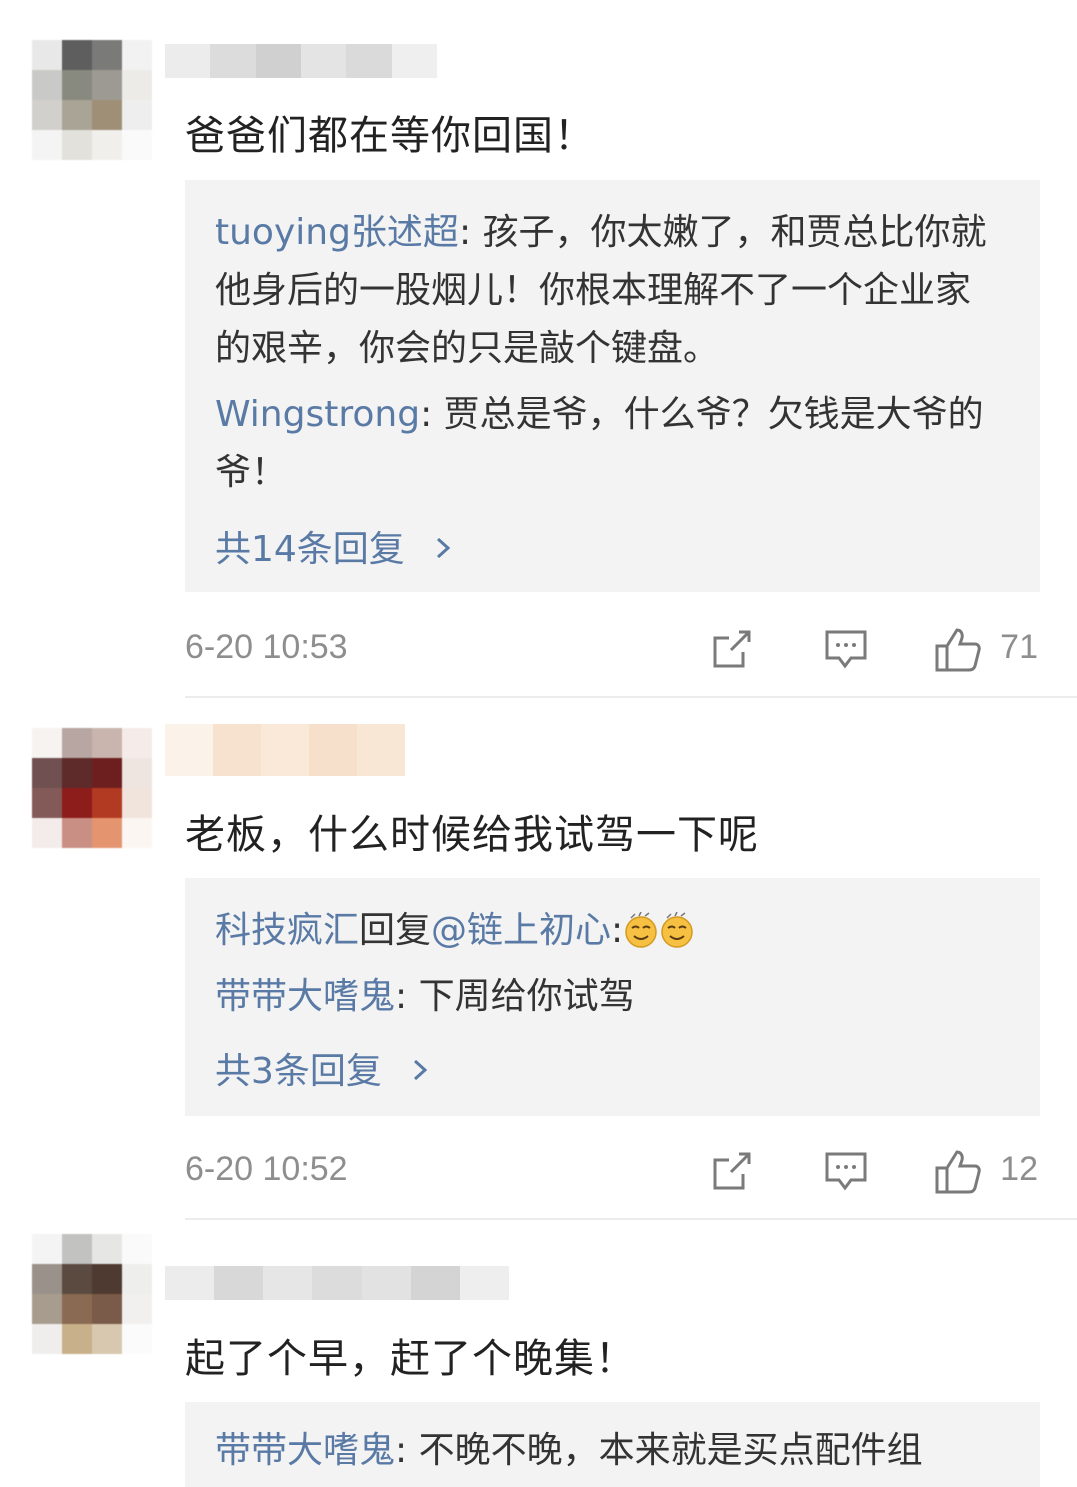 This screenshot has height=1487, width=1077. I want to click on reply-text: 不晚不晚，本来就是买点配件组, so click(670, 1450).